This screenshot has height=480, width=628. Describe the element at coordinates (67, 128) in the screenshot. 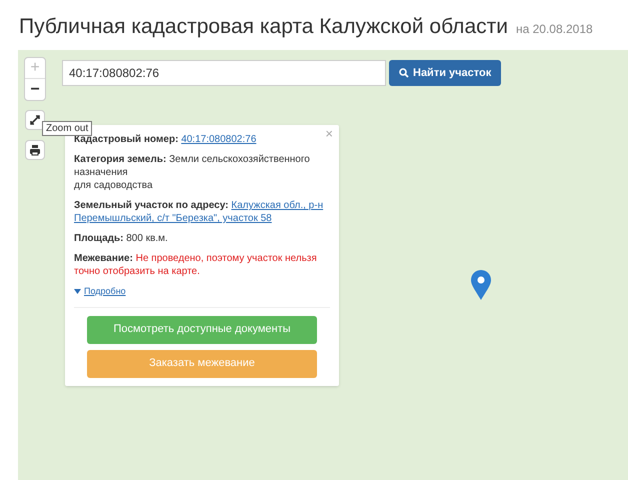

I see `tooltip: Zoom out` at that location.